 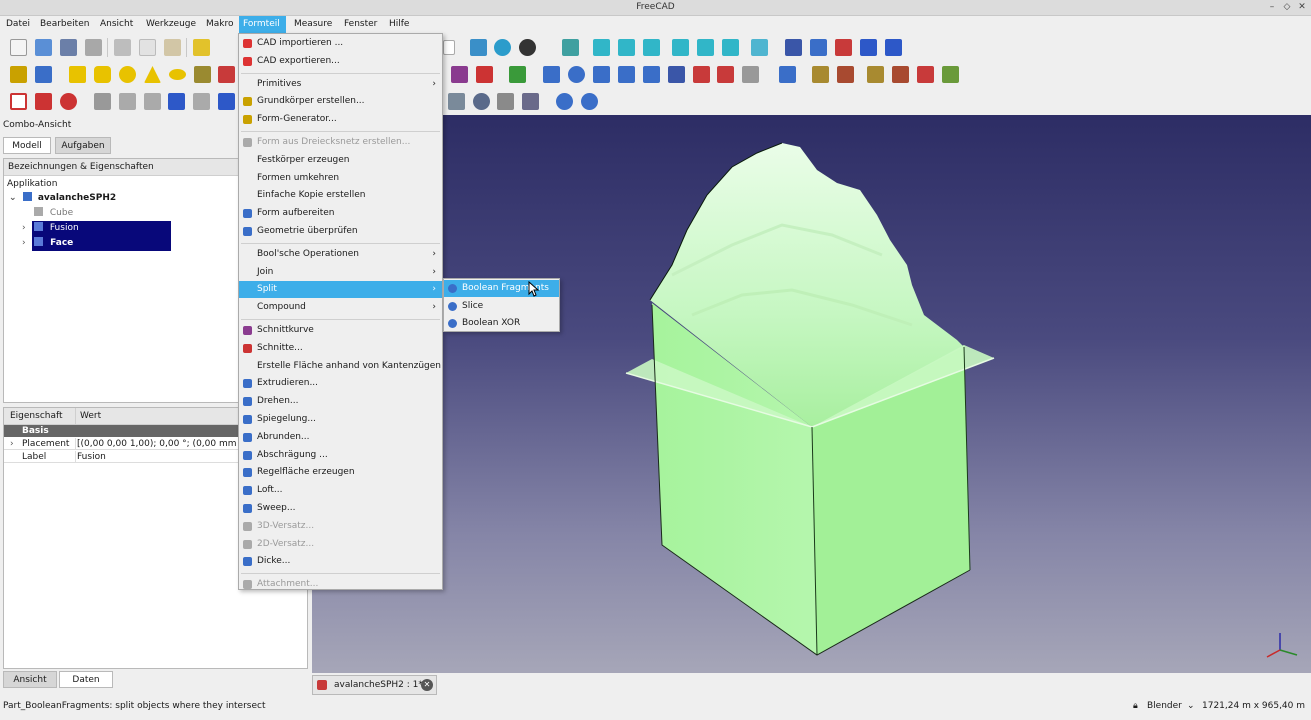 What do you see at coordinates (262, 24) in the screenshot?
I see `menu-formteil: Formteil` at bounding box center [262, 24].